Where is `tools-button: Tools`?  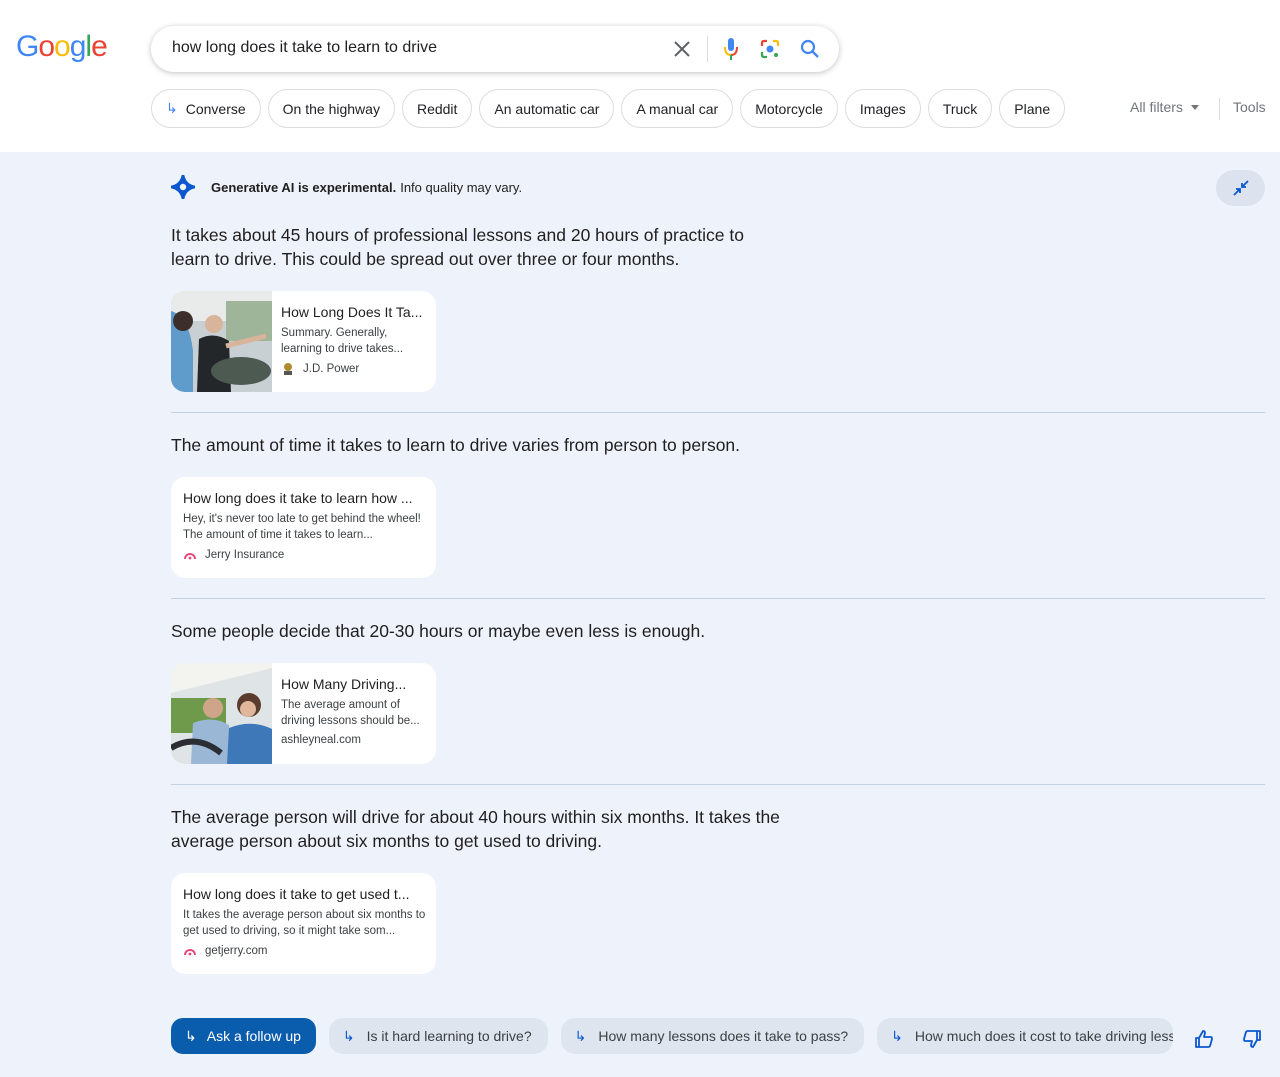 tools-button: Tools is located at coordinates (1249, 107).